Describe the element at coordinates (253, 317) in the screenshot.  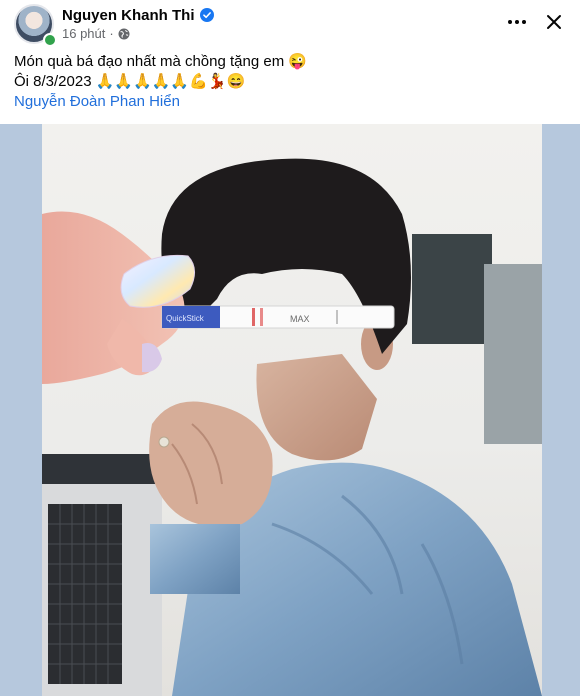
I see `test-line` at that location.